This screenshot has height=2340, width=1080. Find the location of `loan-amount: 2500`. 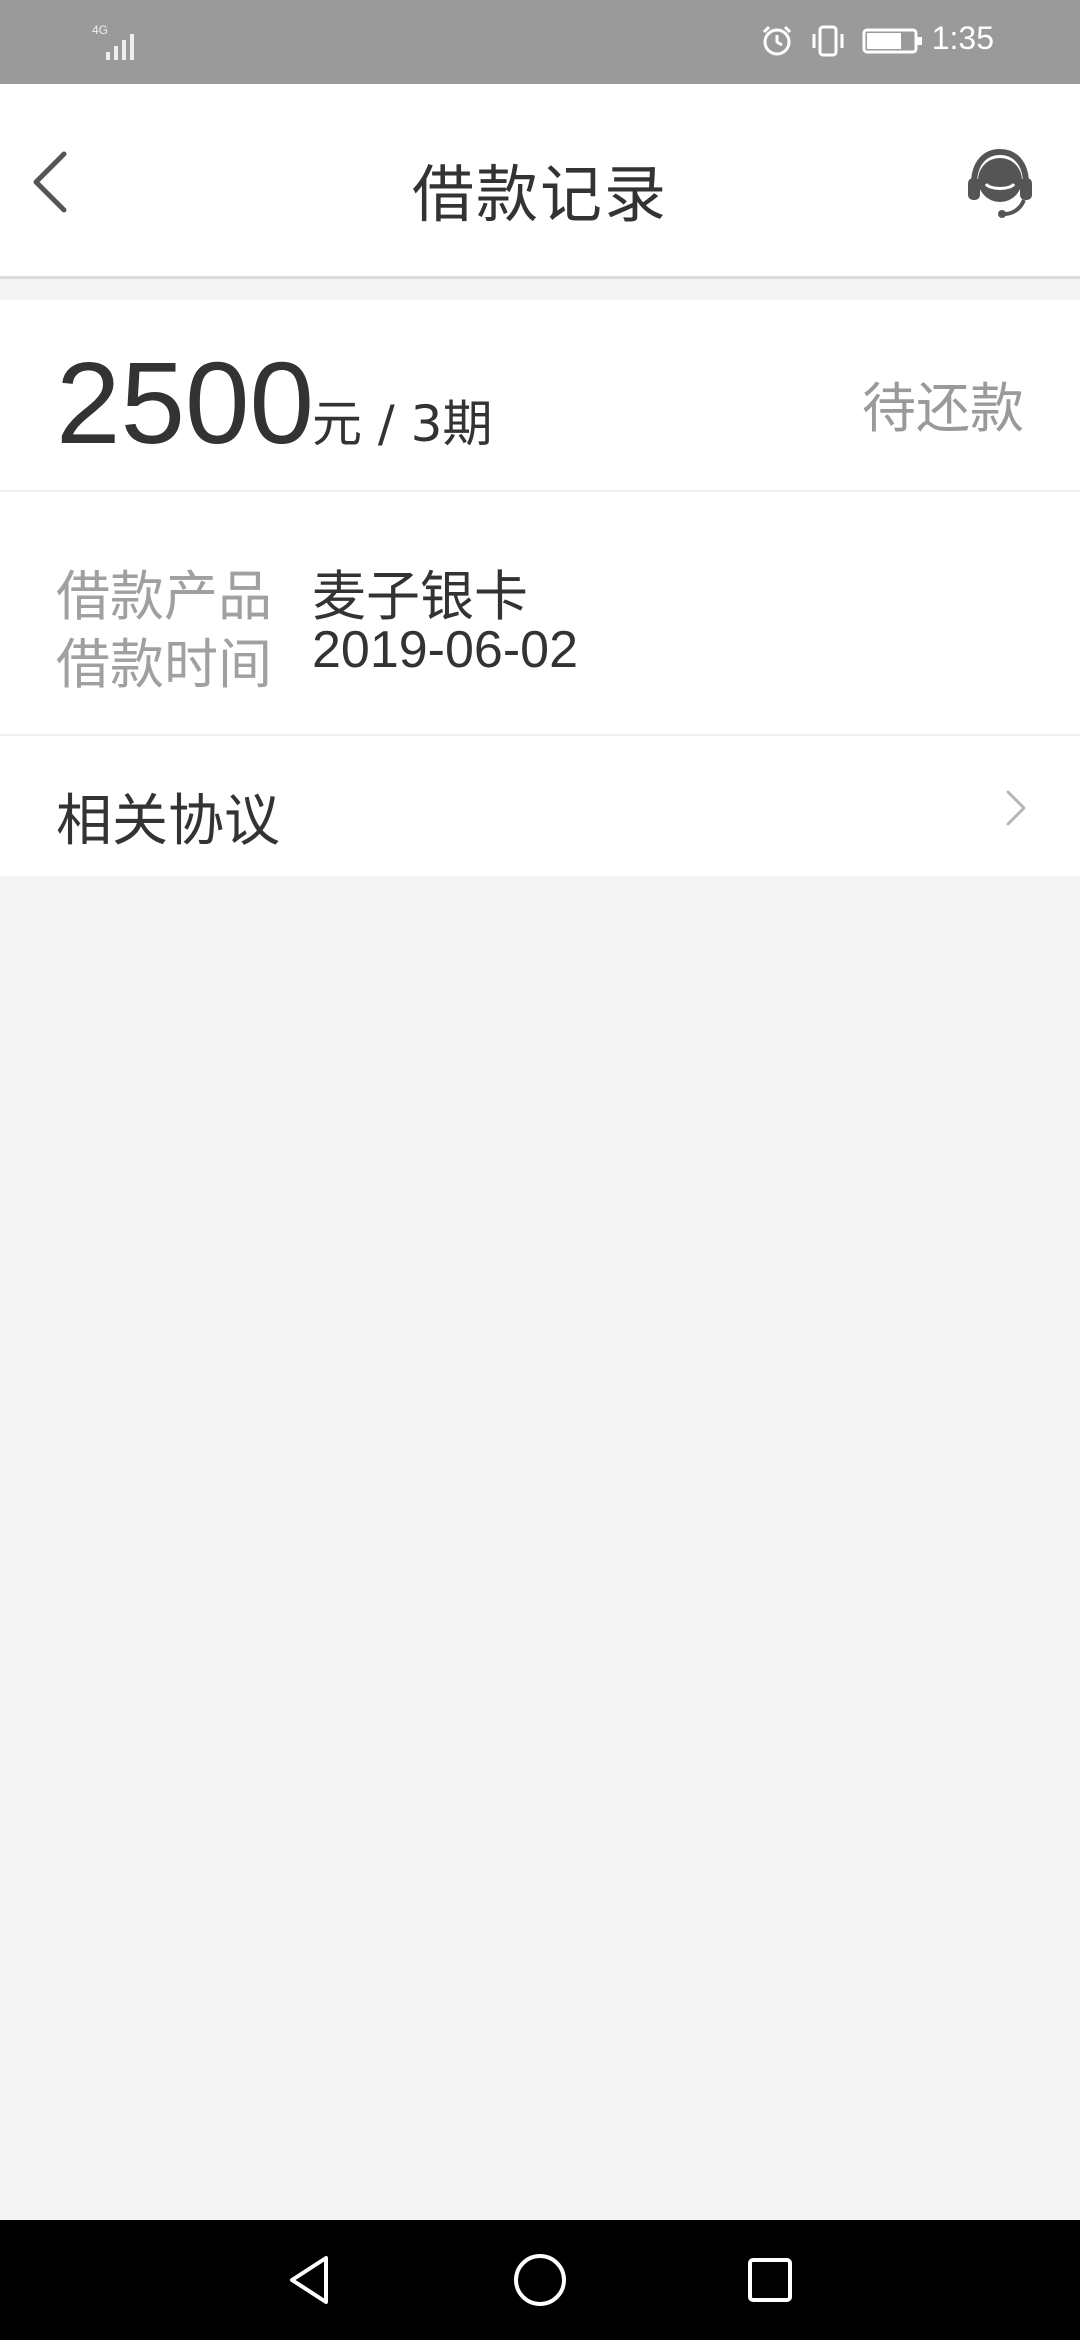

loan-amount: 2500 is located at coordinates (185, 403).